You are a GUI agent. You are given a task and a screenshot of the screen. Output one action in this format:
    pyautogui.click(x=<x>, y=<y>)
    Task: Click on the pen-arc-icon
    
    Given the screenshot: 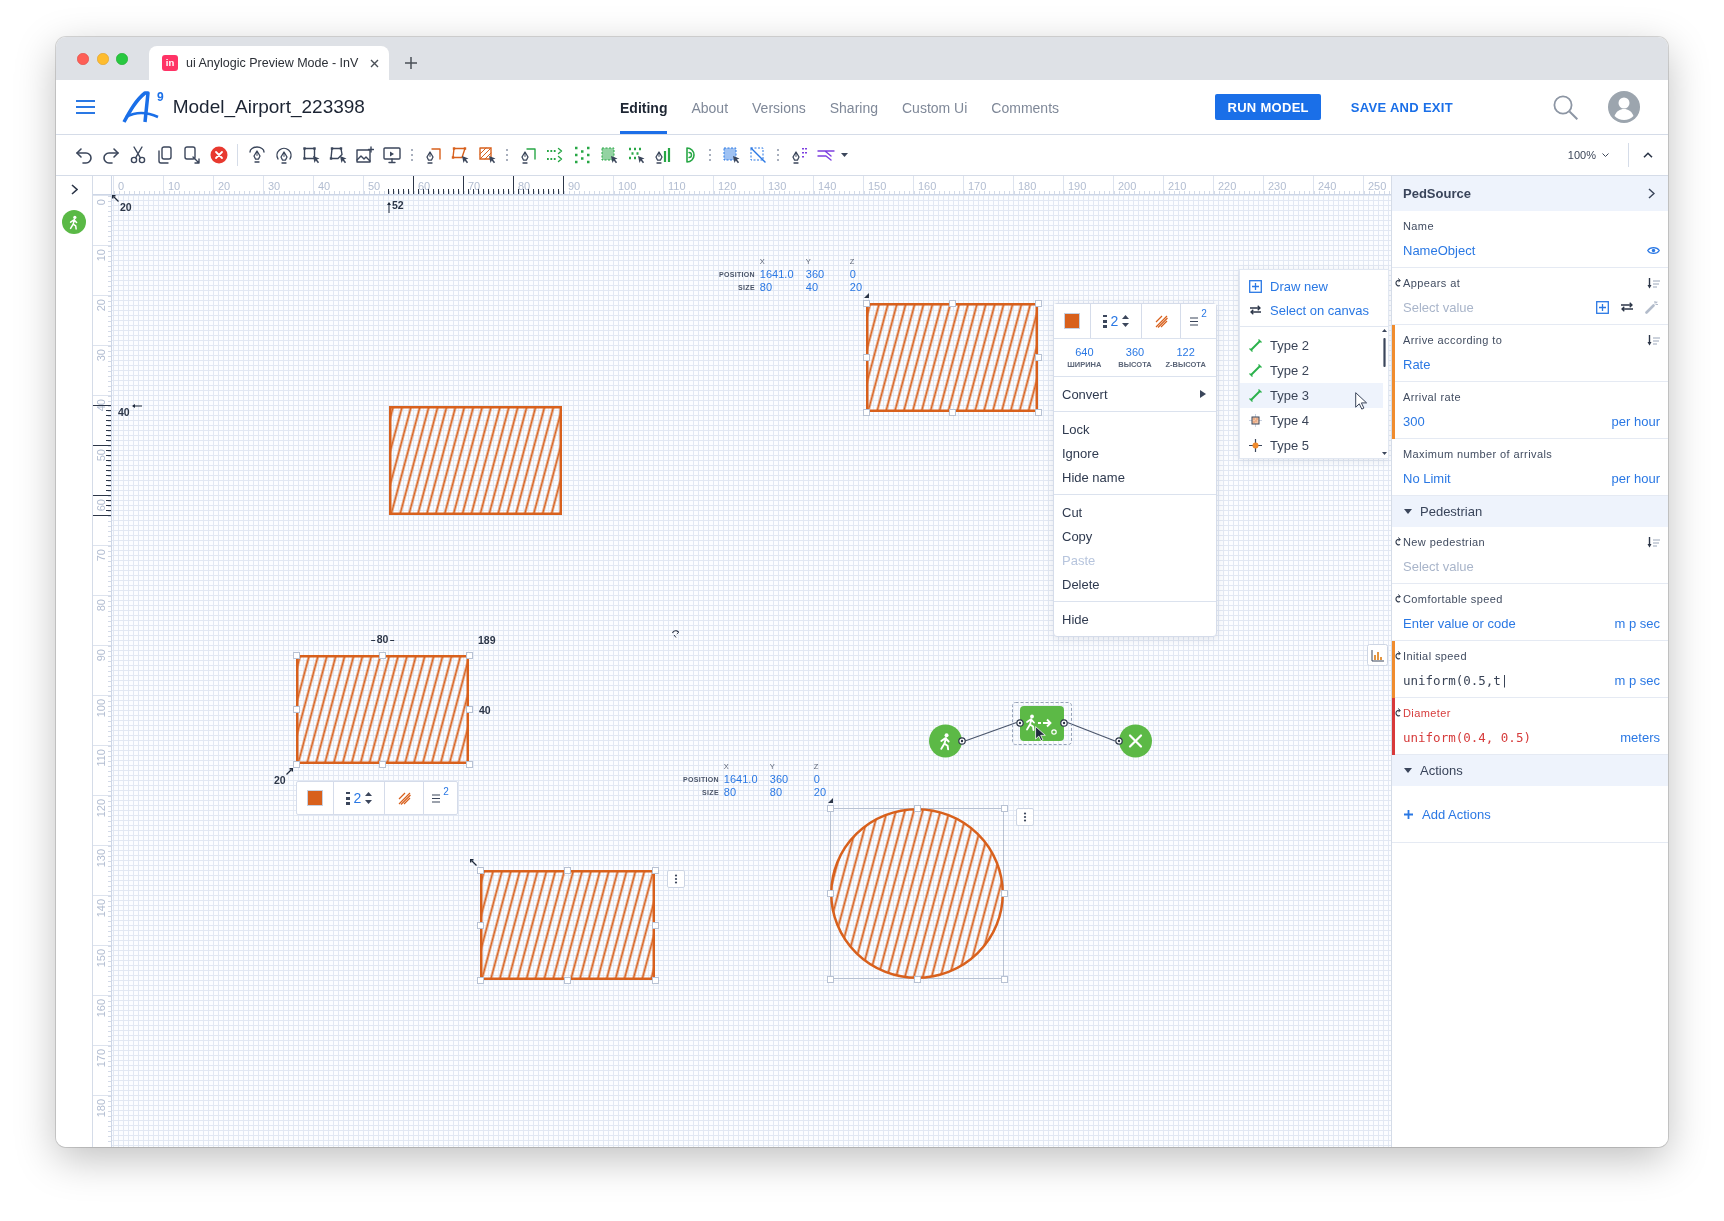 What is the action you would take?
    pyautogui.click(x=283, y=155)
    